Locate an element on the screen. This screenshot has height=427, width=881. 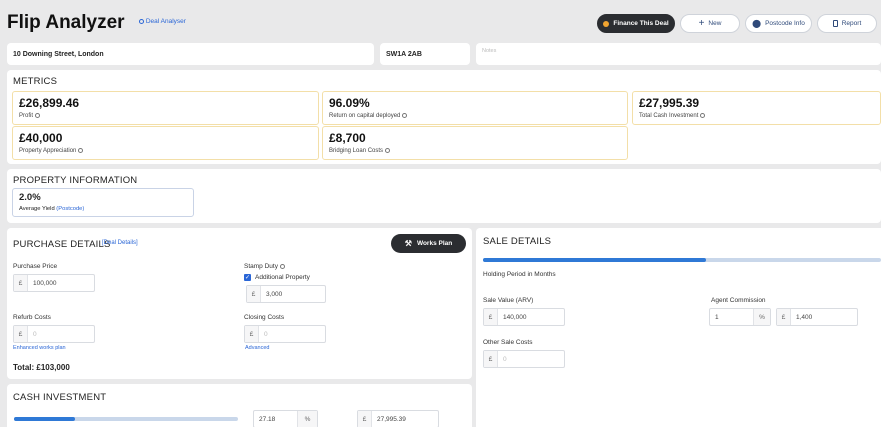
deal-analyser-link: Deal Analyser is located at coordinates (162, 21).